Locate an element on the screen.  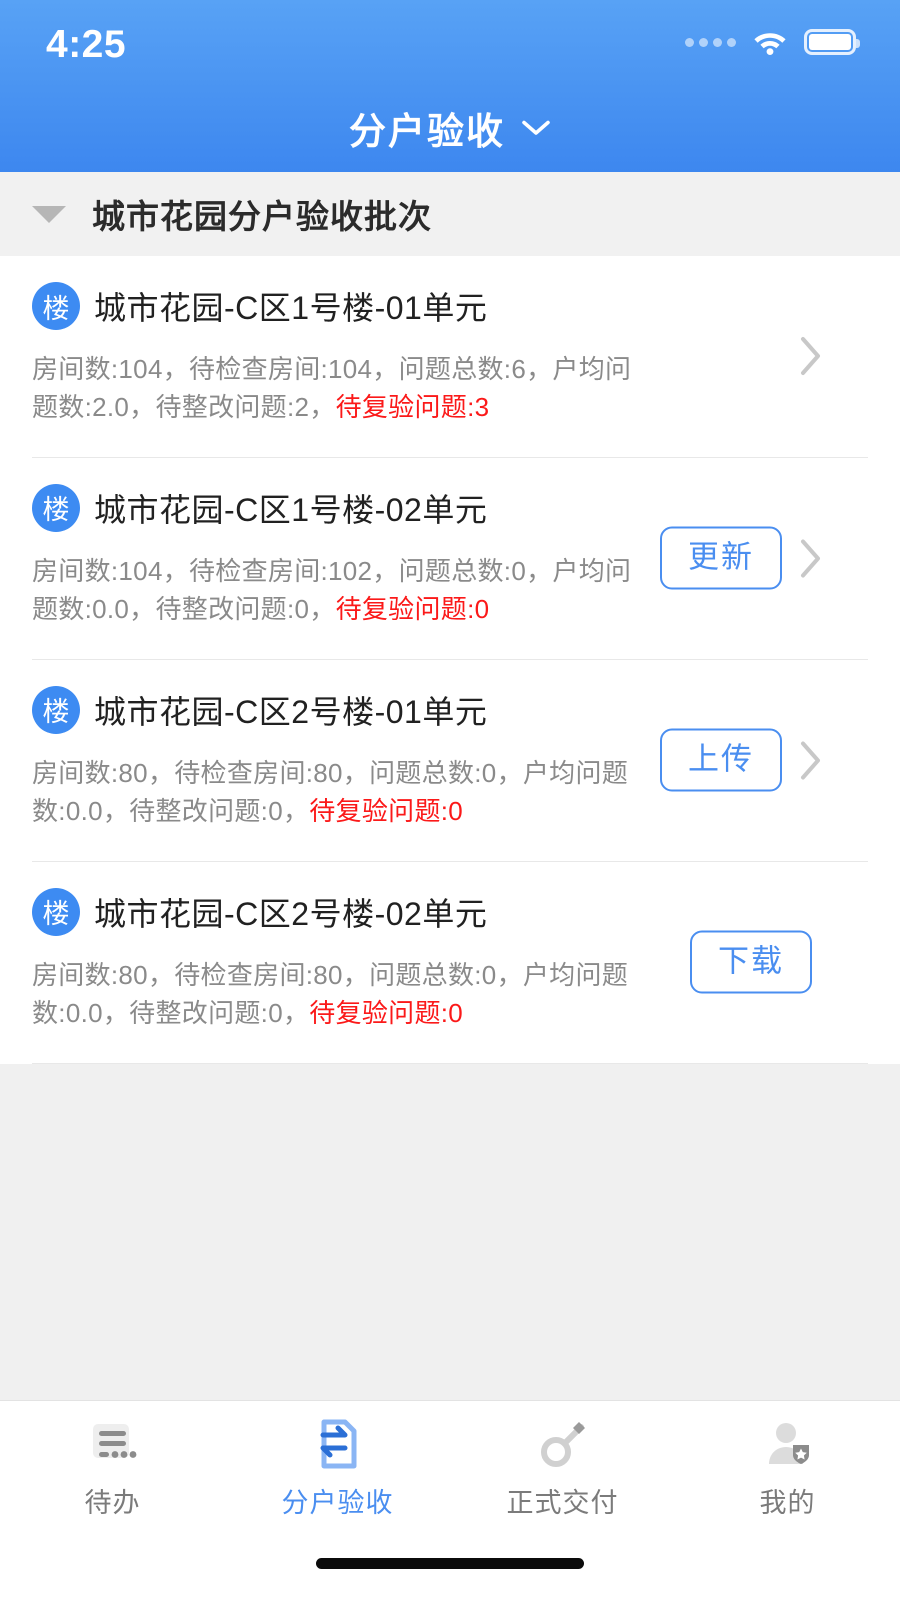
unit-name: 城市花园-C区1号楼-02单元 is located at coordinates (291, 509).